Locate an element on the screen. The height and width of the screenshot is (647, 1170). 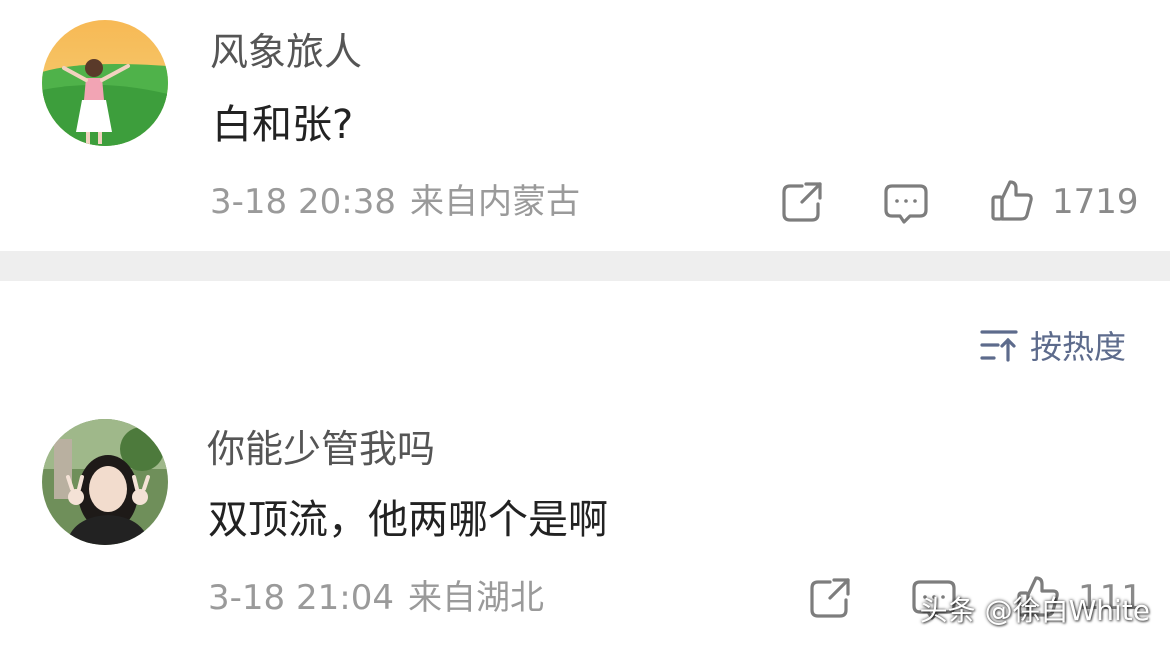
comment-username: 风象旅人 is located at coordinates (286, 52).